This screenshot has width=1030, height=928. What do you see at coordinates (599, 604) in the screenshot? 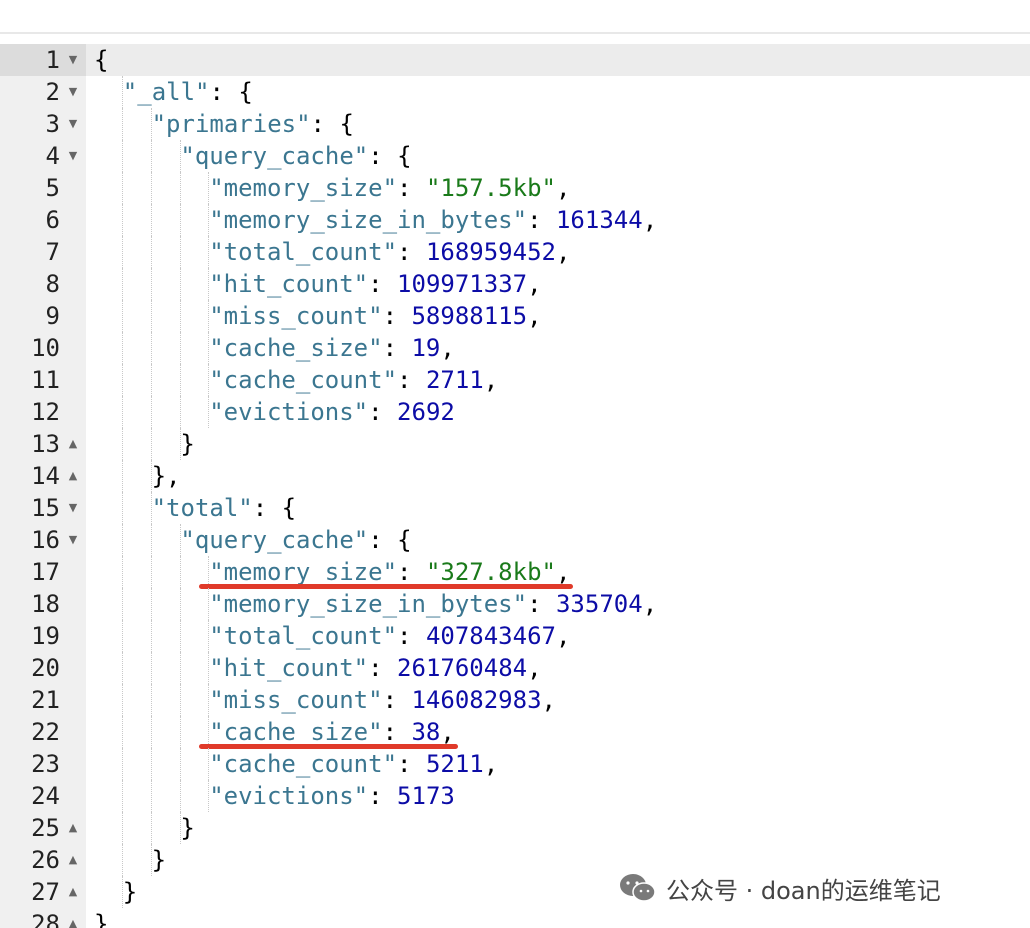
I see `json-number-value: 335704` at bounding box center [599, 604].